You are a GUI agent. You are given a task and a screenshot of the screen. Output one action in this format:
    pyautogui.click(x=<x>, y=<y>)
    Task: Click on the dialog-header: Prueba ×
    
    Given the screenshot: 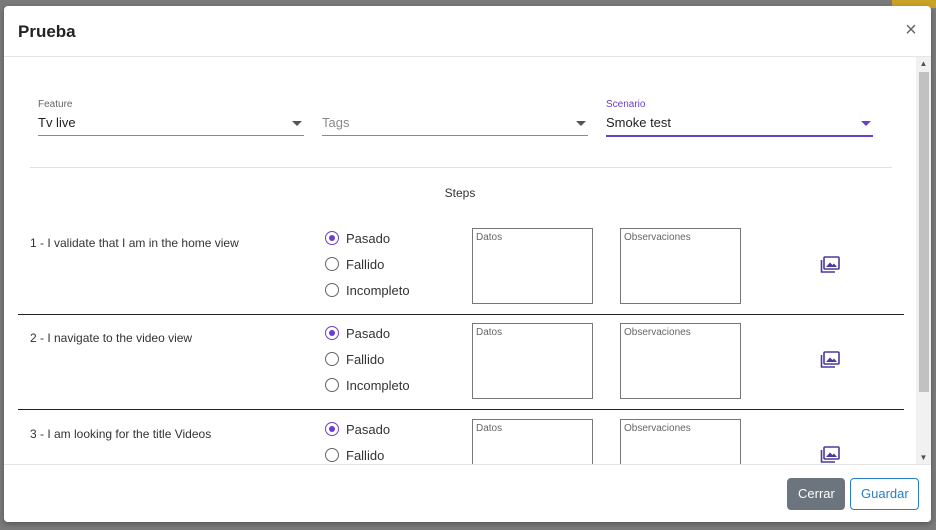 What is the action you would take?
    pyautogui.click(x=467, y=31)
    